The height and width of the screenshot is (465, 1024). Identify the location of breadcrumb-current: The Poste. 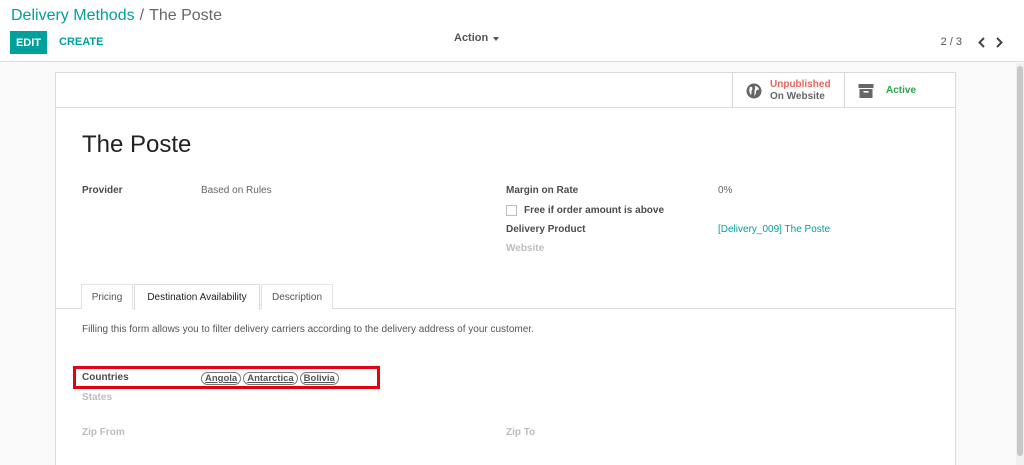
(185, 15).